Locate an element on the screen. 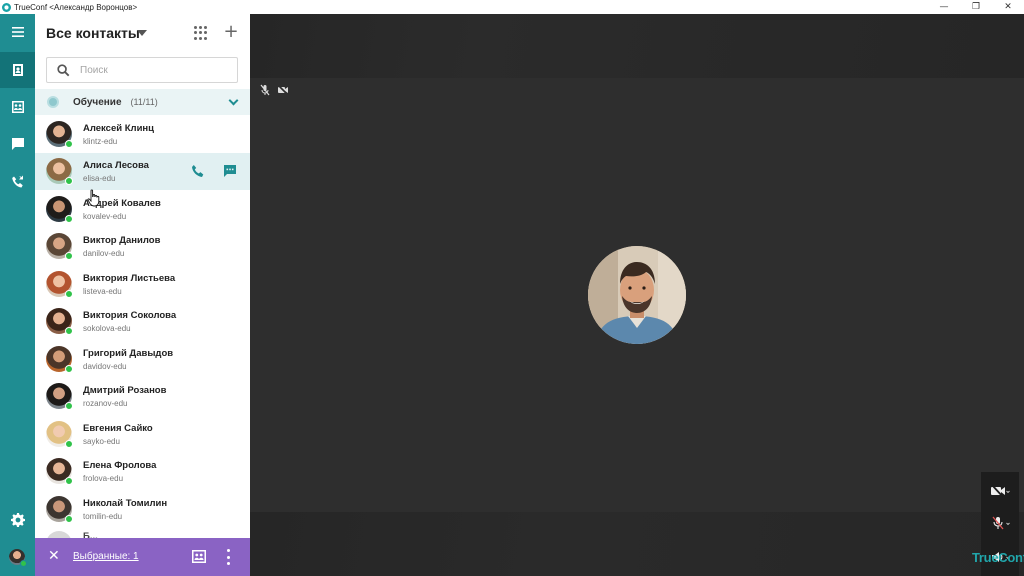  contact-name: Алексей Клинц is located at coordinates (118, 128).